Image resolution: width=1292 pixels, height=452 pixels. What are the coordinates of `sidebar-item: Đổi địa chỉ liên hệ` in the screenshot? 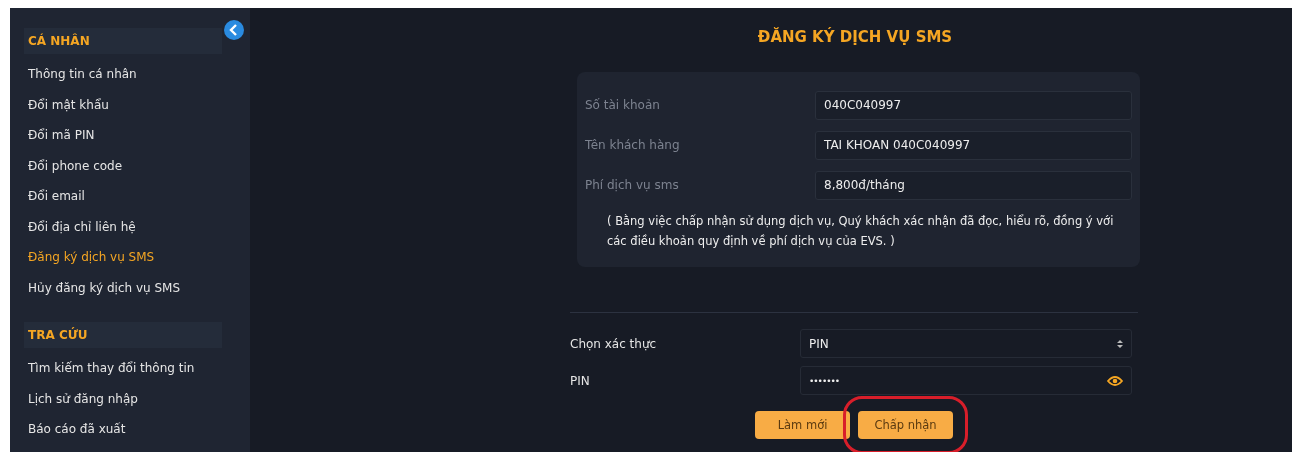 It's located at (130, 231).